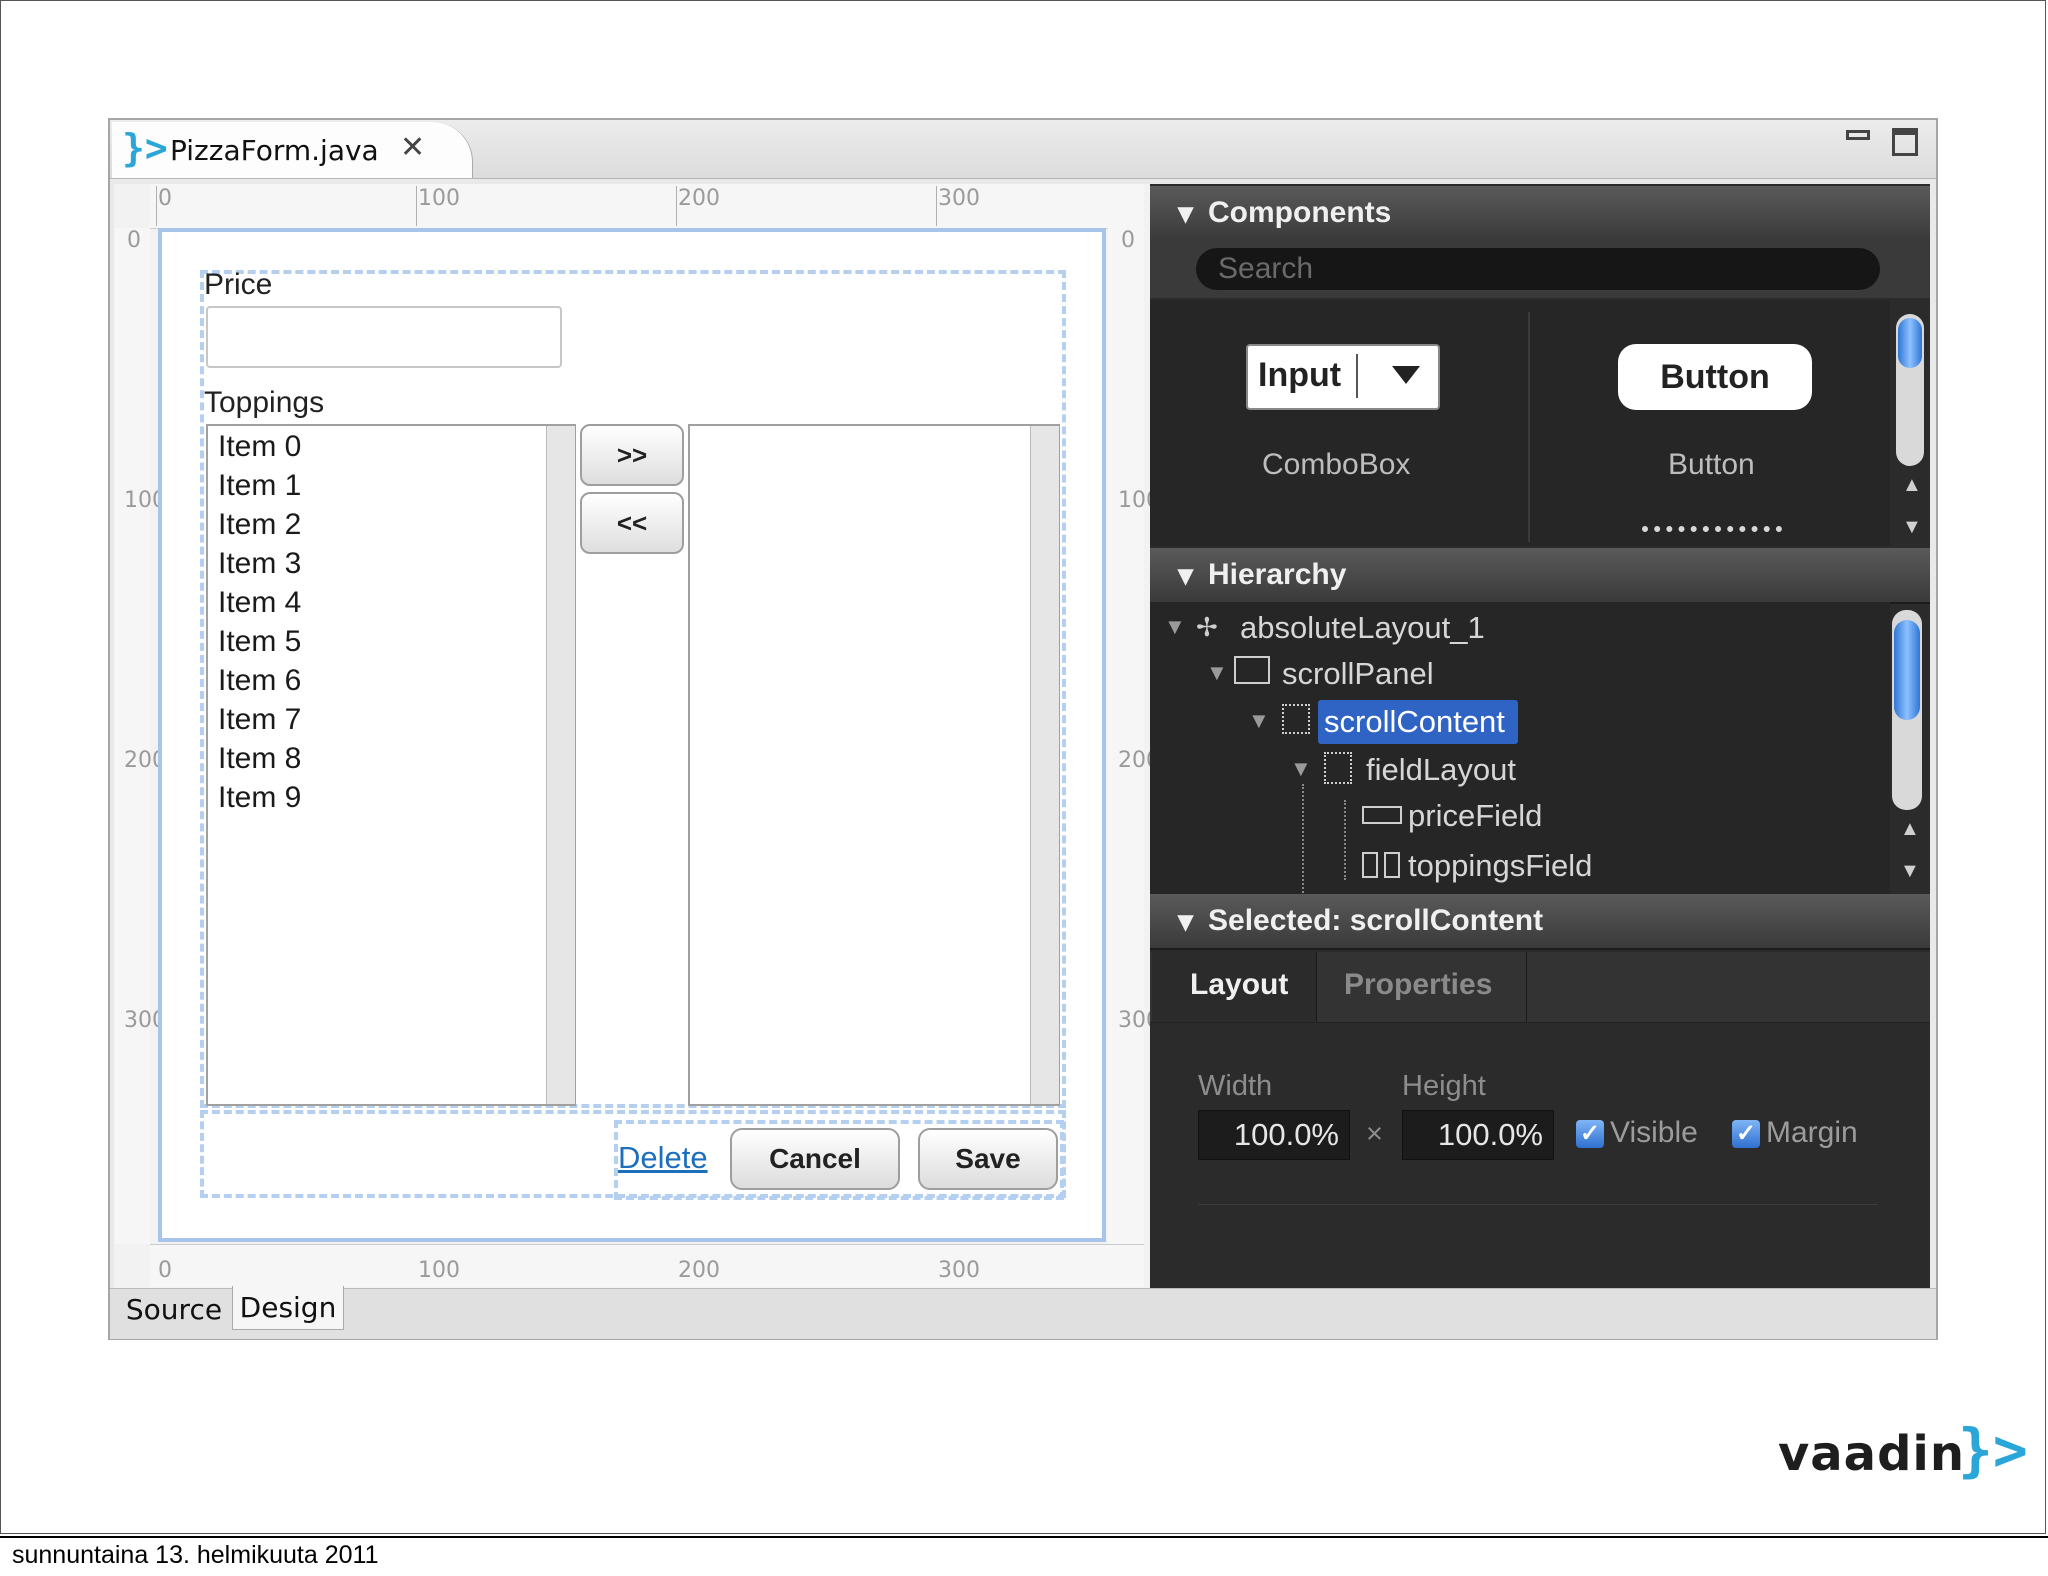  I want to click on ruler-left-label: 200, so click(145, 761).